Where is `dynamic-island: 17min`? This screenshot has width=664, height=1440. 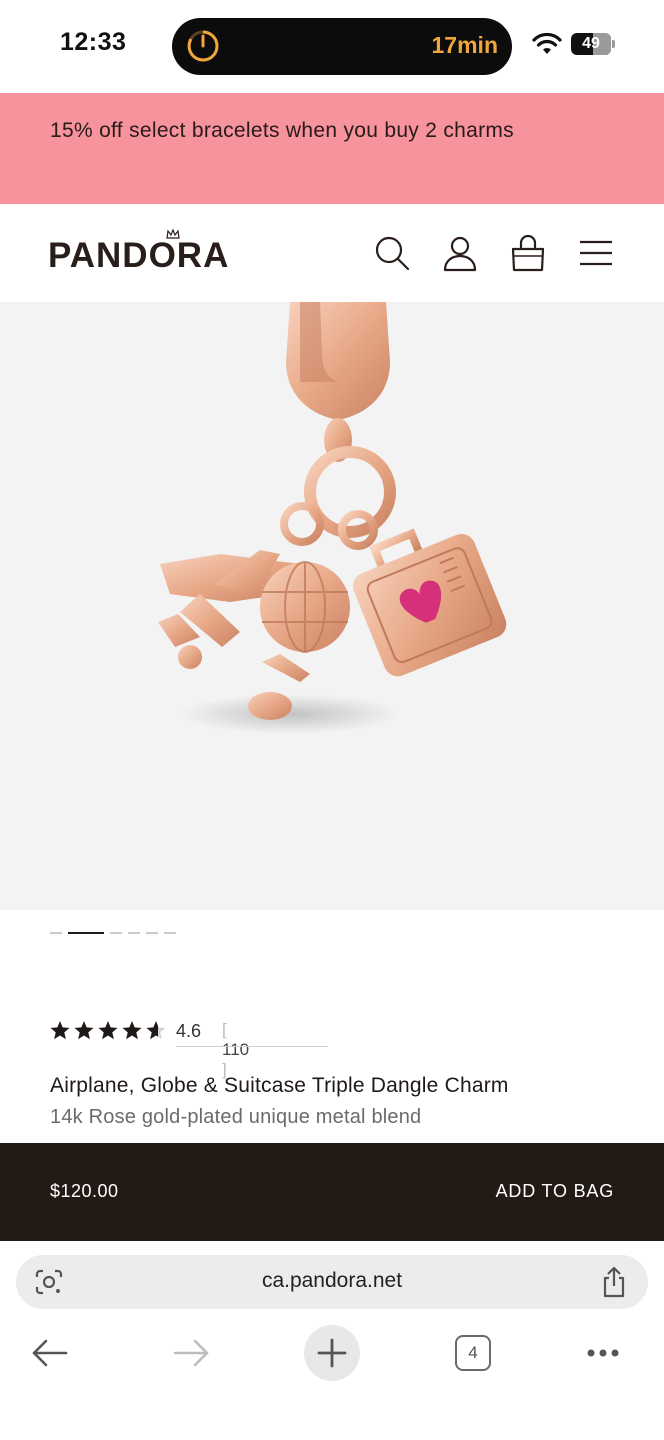
dynamic-island: 17min is located at coordinates (342, 46).